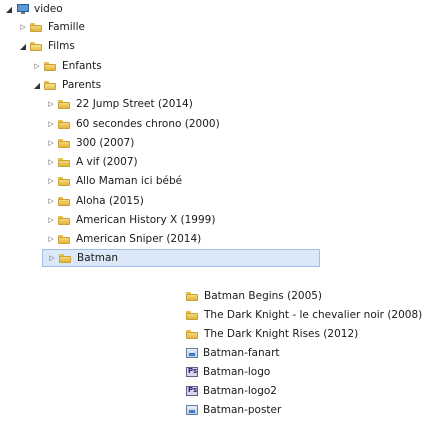 This screenshot has height=444, width=432. What do you see at coordinates (242, 410) in the screenshot?
I see `item-label: Batman-poster` at bounding box center [242, 410].